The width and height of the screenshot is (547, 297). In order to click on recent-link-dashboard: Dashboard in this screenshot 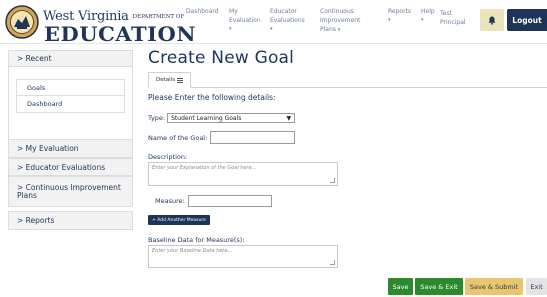, I will do `click(70, 104)`.